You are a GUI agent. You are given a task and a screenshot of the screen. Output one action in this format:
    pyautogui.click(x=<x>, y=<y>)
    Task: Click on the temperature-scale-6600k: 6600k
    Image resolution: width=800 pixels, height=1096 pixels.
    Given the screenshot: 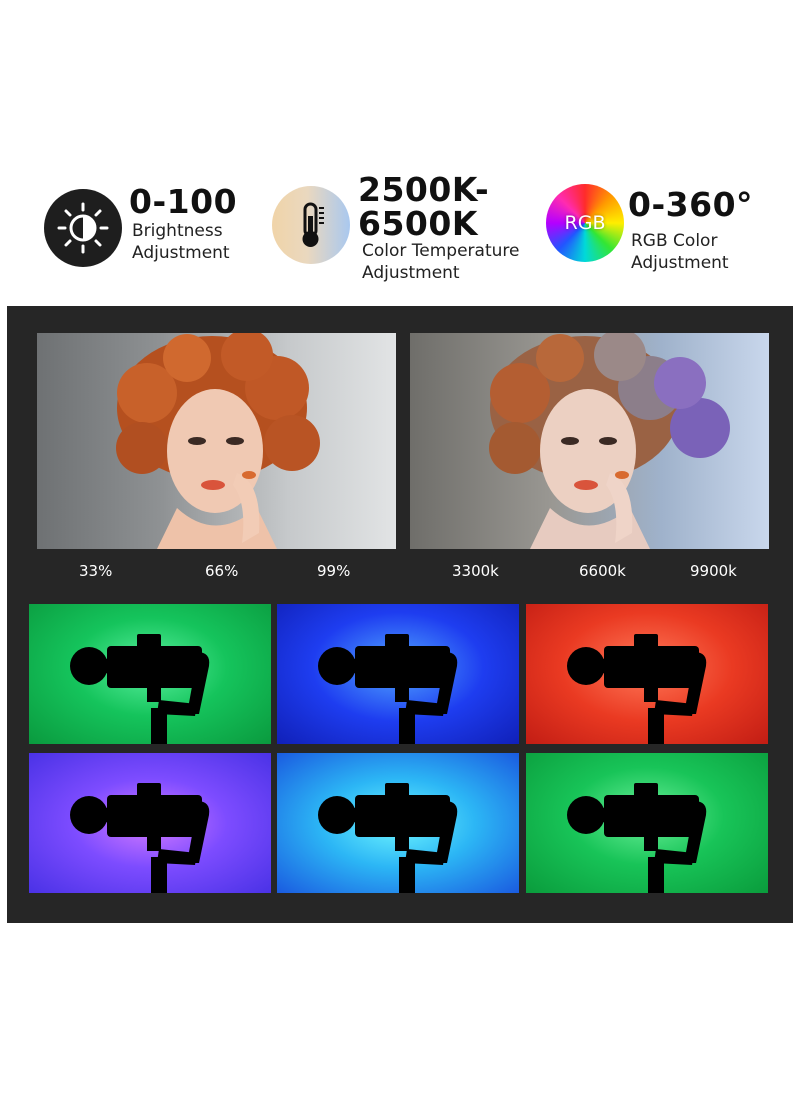 What is the action you would take?
    pyautogui.click(x=602, y=571)
    